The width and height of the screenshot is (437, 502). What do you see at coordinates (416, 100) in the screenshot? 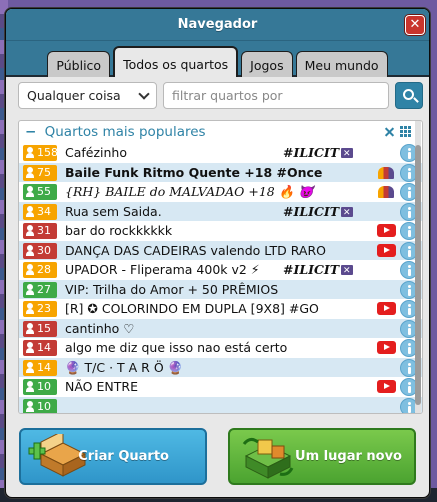
I see `search-icon-handle` at bounding box center [416, 100].